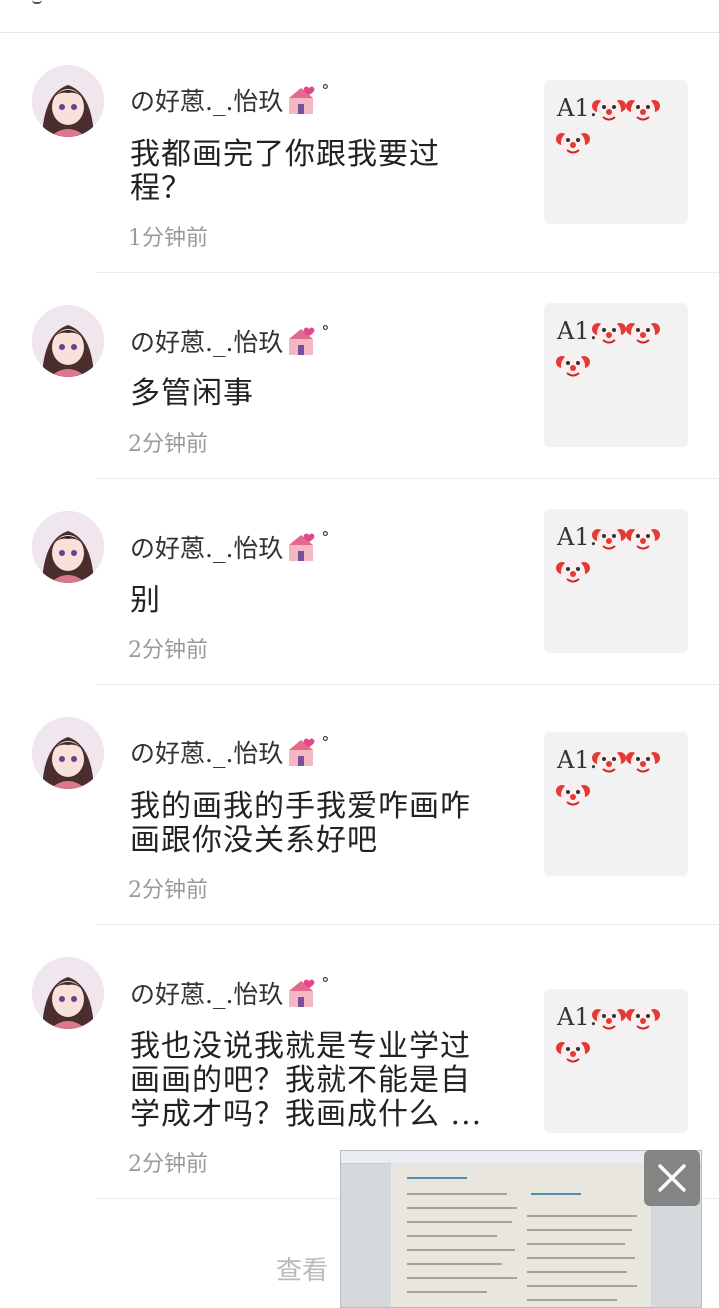  Describe the element at coordinates (192, 393) in the screenshot. I see `comment-text: 多管闲事` at that location.